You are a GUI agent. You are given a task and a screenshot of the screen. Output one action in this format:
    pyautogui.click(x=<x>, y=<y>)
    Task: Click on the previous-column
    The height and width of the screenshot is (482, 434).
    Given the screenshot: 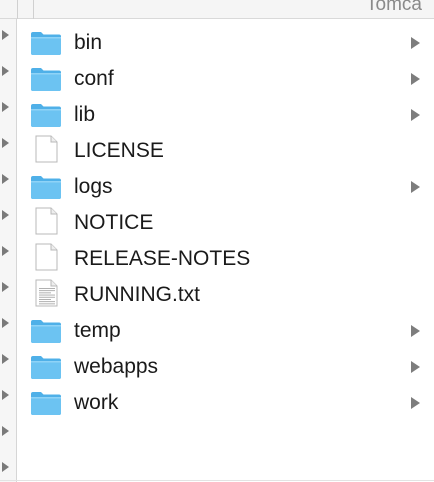 What is the action you would take?
    pyautogui.click(x=8, y=250)
    